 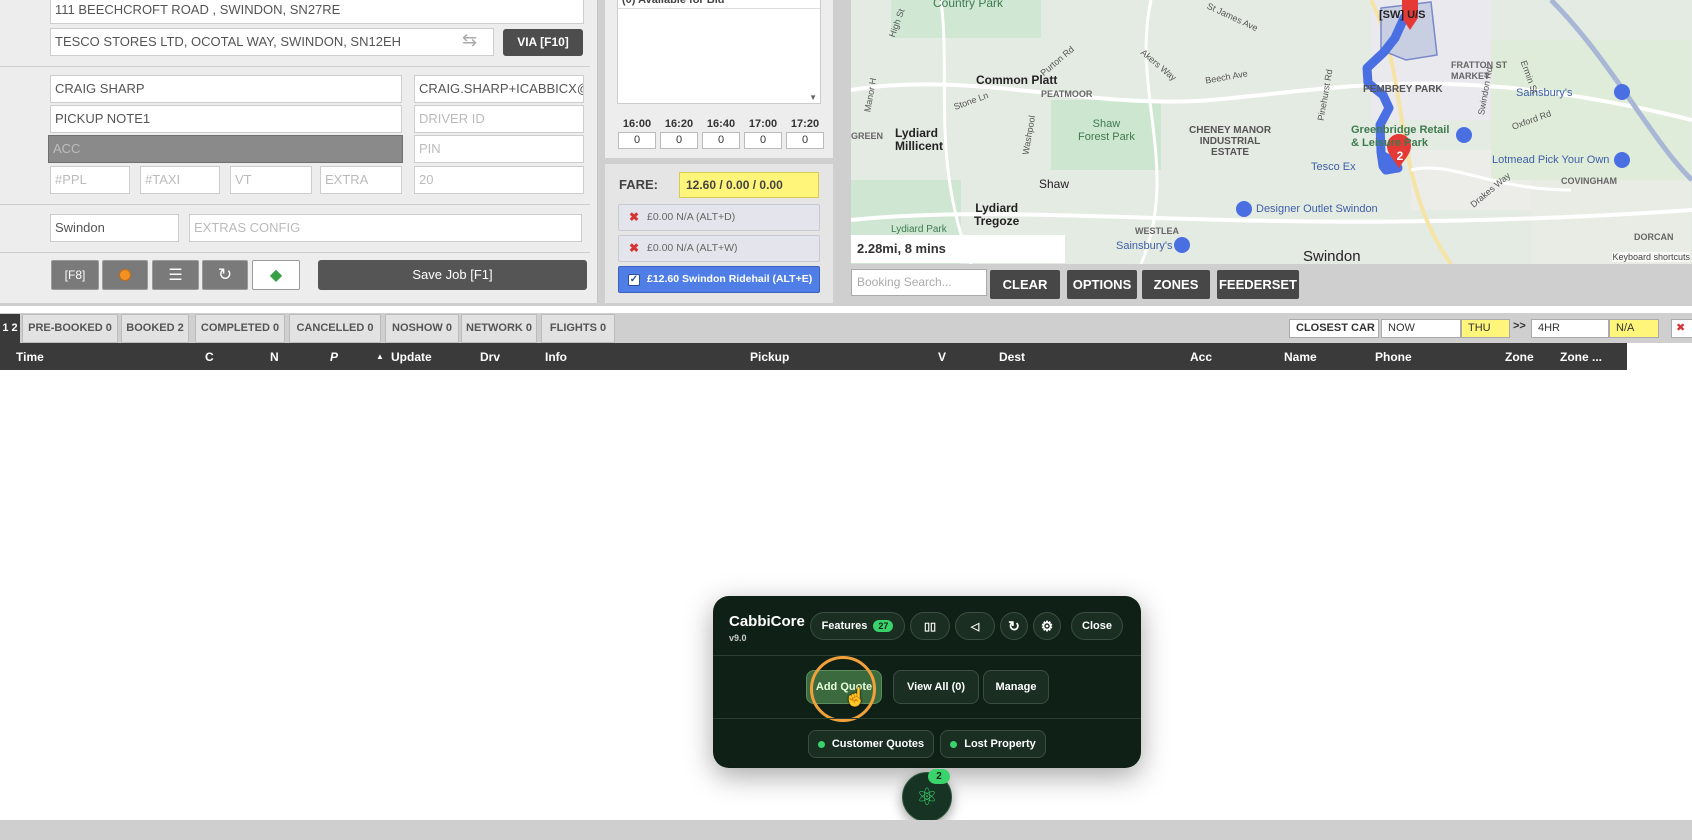 I want to click on customer-quotes-button: Customer Quotes, so click(x=871, y=744).